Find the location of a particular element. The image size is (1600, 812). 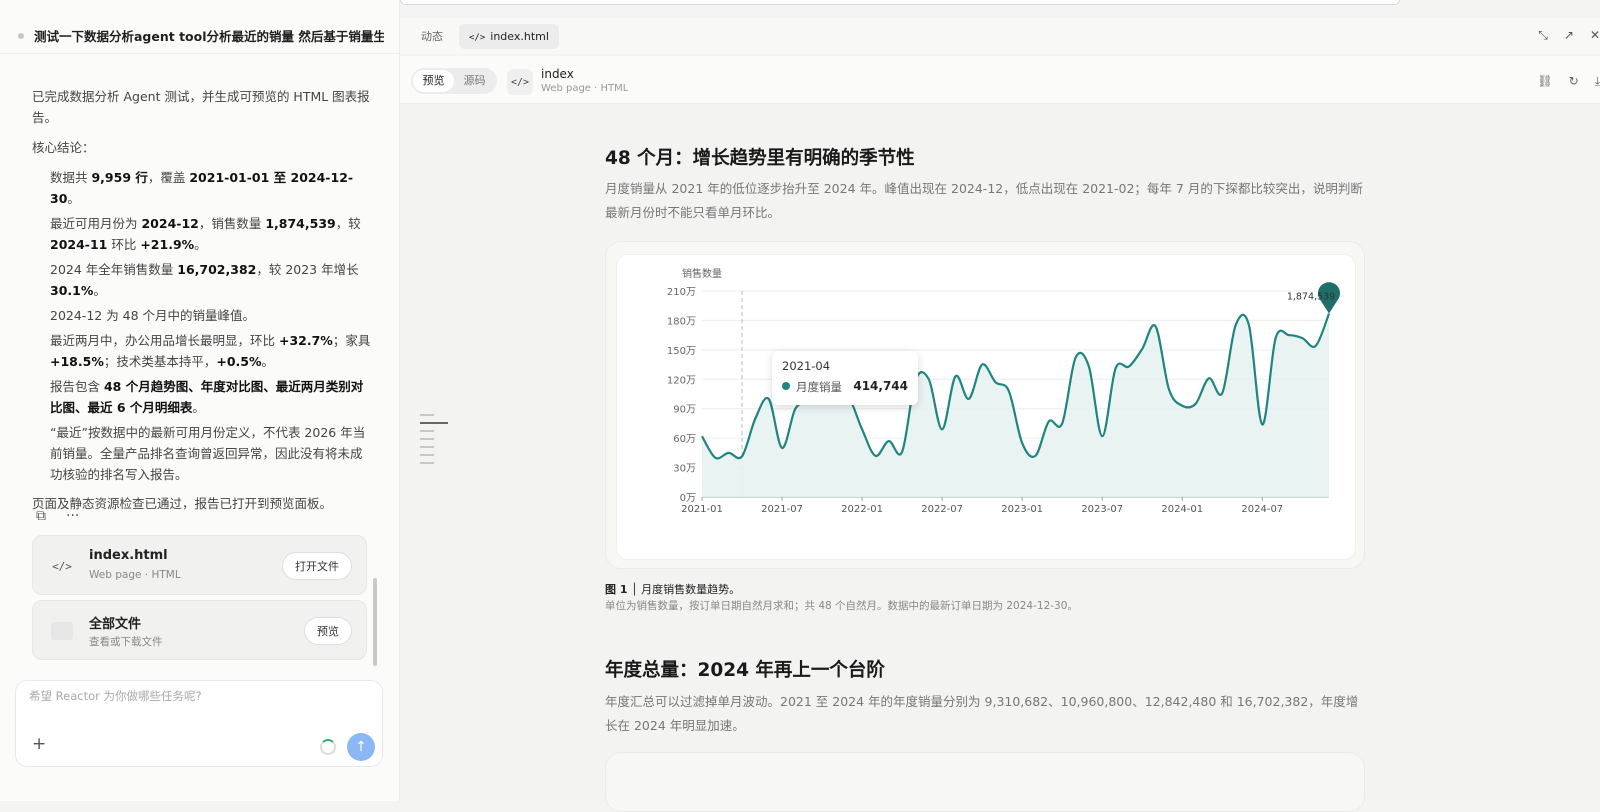

preview-toolbar: 预览 源码 </> index Web page · HTML ⛓ ↻ ⤓ is located at coordinates (1000, 80).